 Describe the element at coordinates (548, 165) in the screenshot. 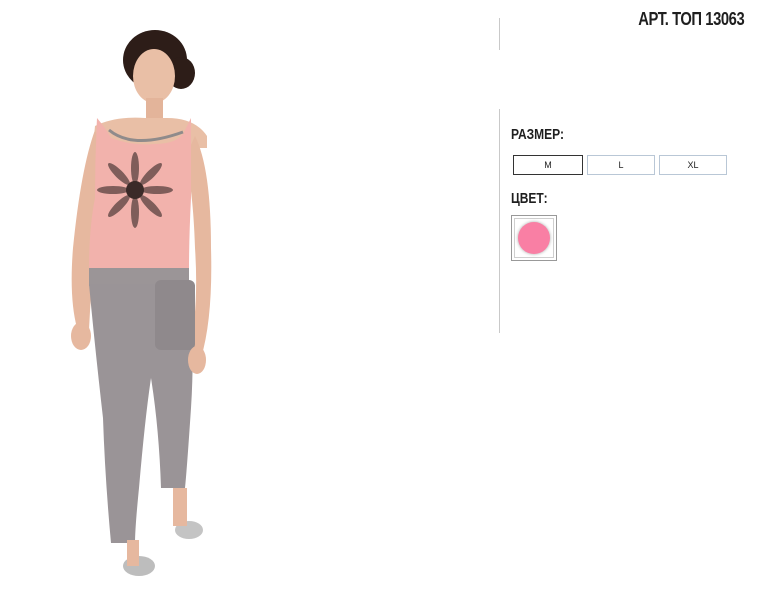

I see `size-button-m: M` at that location.